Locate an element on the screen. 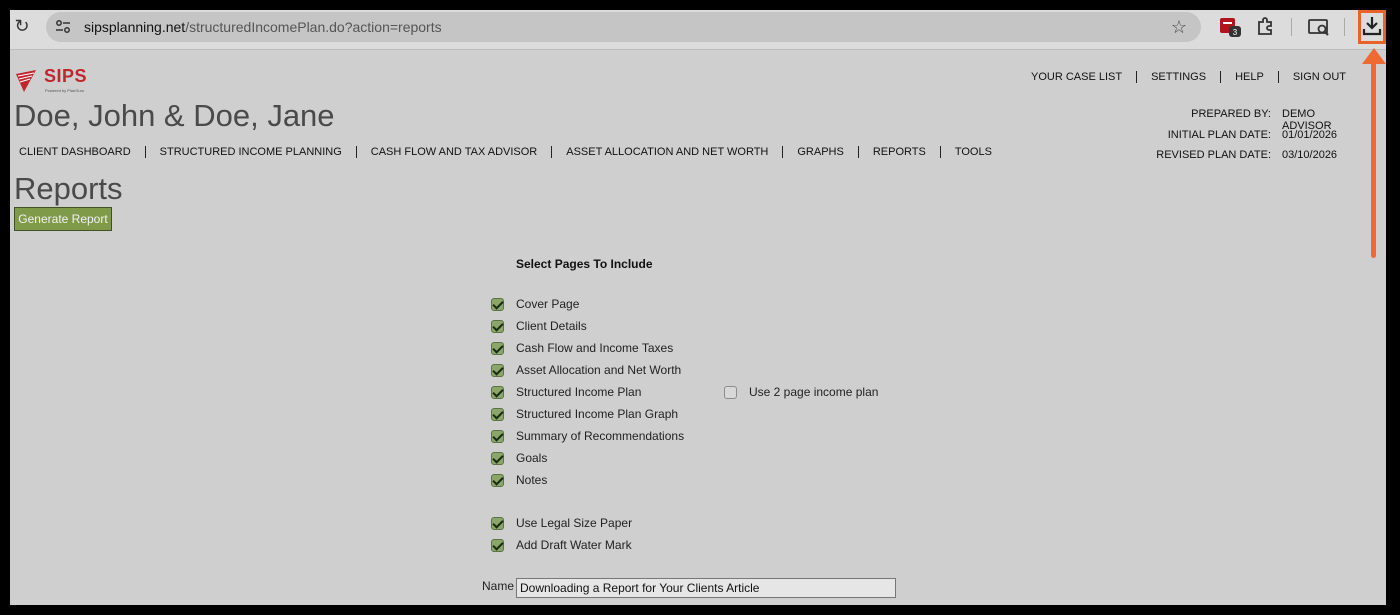  client-name: Doe, John & Doe, Jane is located at coordinates (174, 115).